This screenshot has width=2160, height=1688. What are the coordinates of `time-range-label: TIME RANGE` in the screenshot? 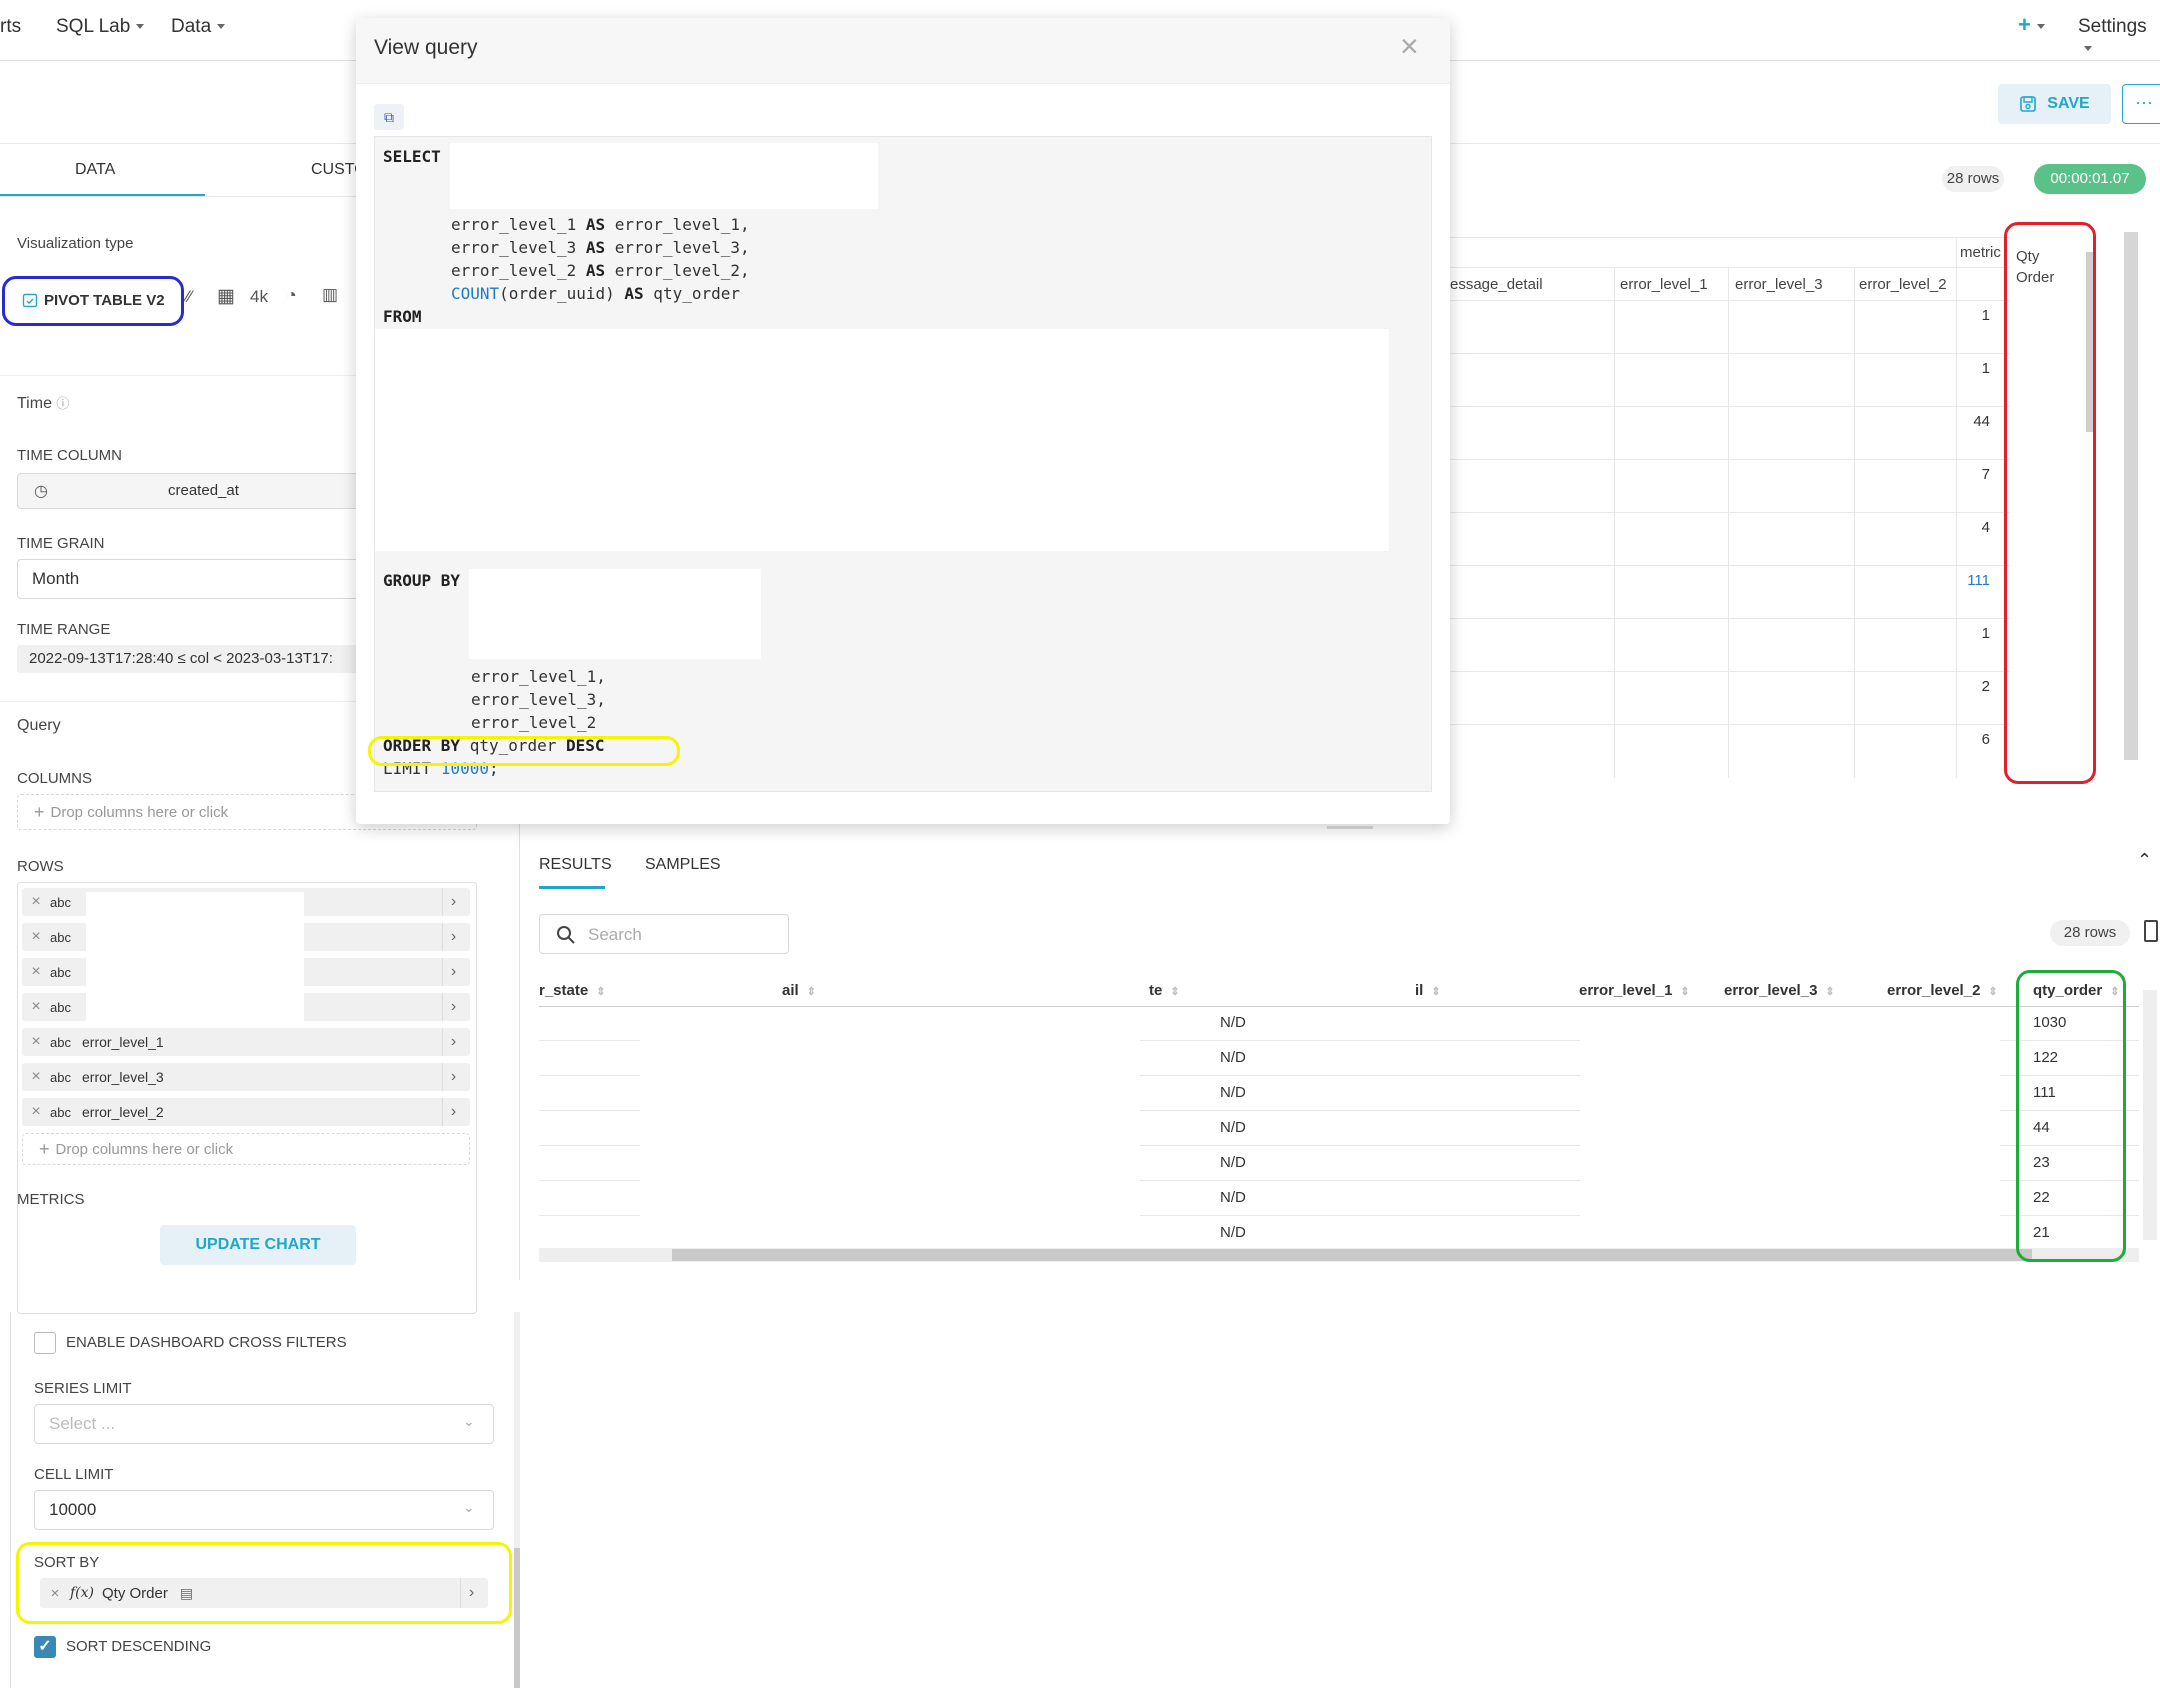 It's located at (64, 629).